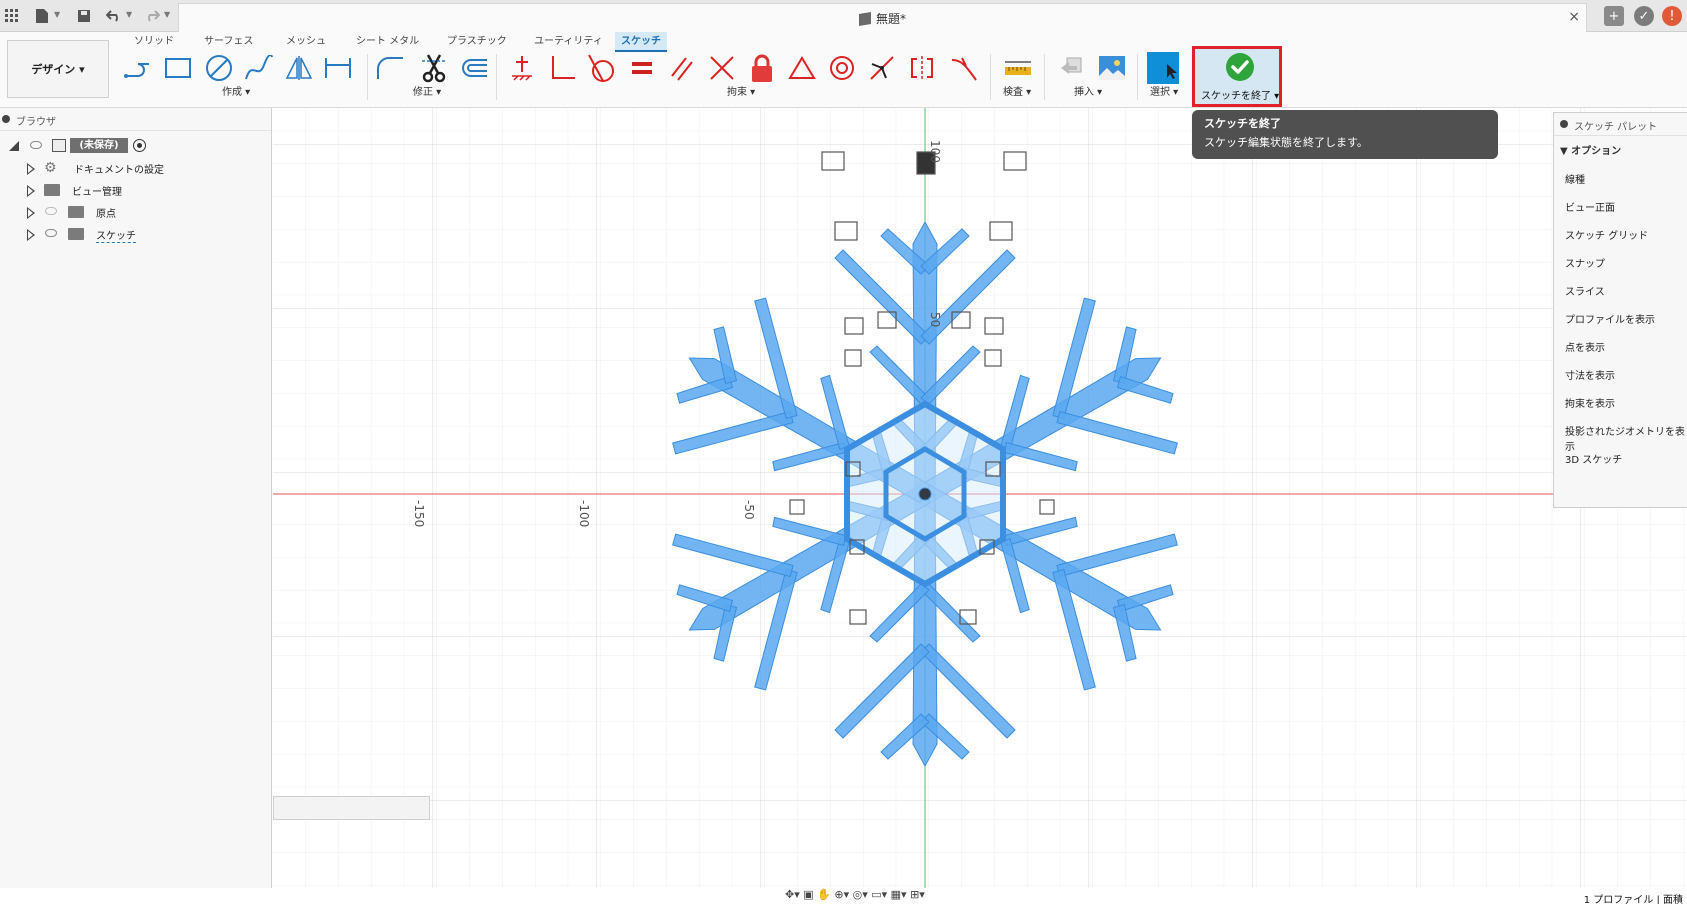  What do you see at coordinates (1610, 318) in the screenshot?
I see `palette-item-show-profile: プロファイルを表示` at bounding box center [1610, 318].